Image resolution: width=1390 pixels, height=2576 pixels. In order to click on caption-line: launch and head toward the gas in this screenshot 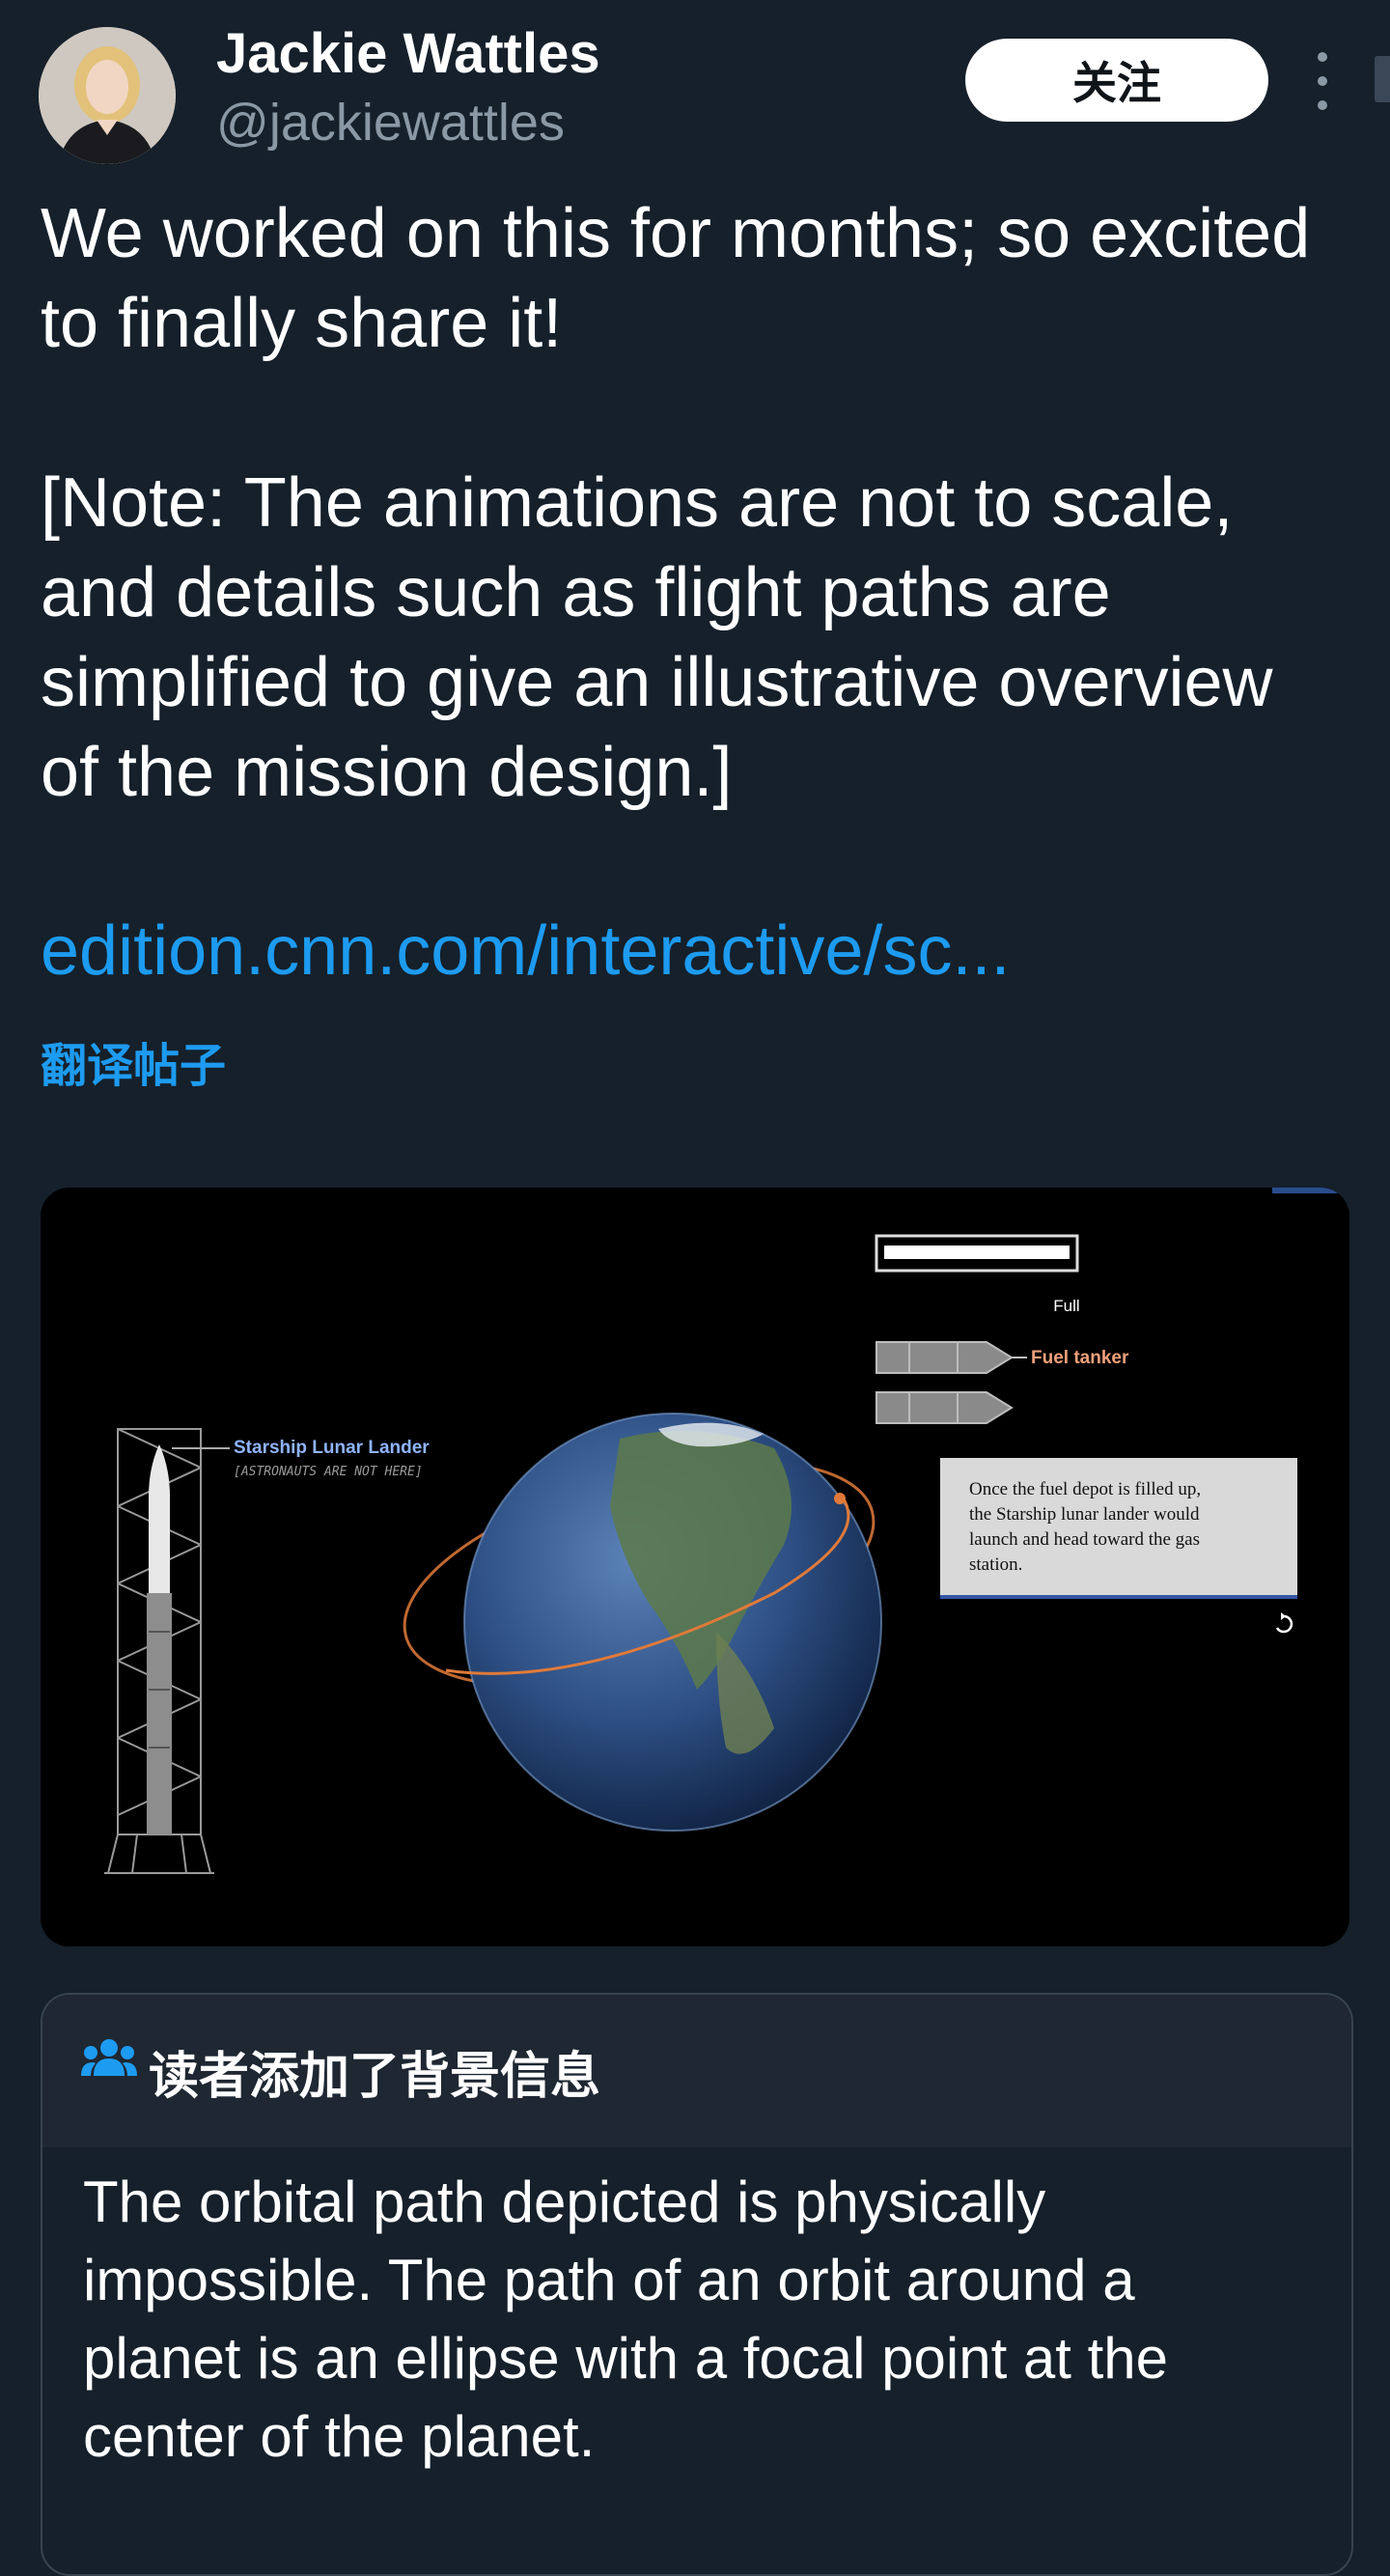, I will do `click(1084, 1540)`.